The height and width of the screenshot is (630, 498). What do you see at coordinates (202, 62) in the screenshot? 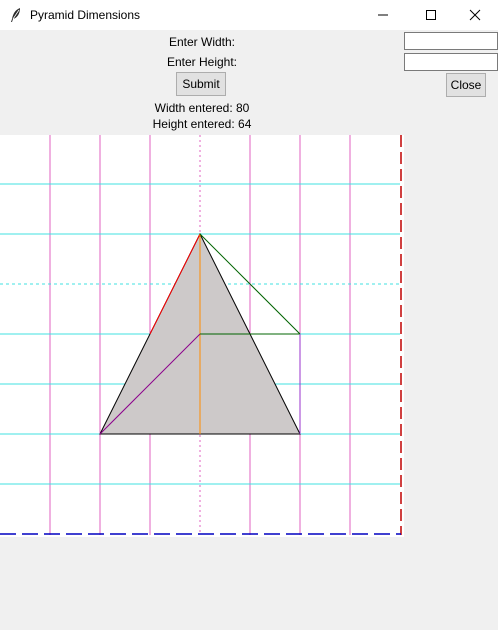
I see `height-label: Enter Height:` at bounding box center [202, 62].